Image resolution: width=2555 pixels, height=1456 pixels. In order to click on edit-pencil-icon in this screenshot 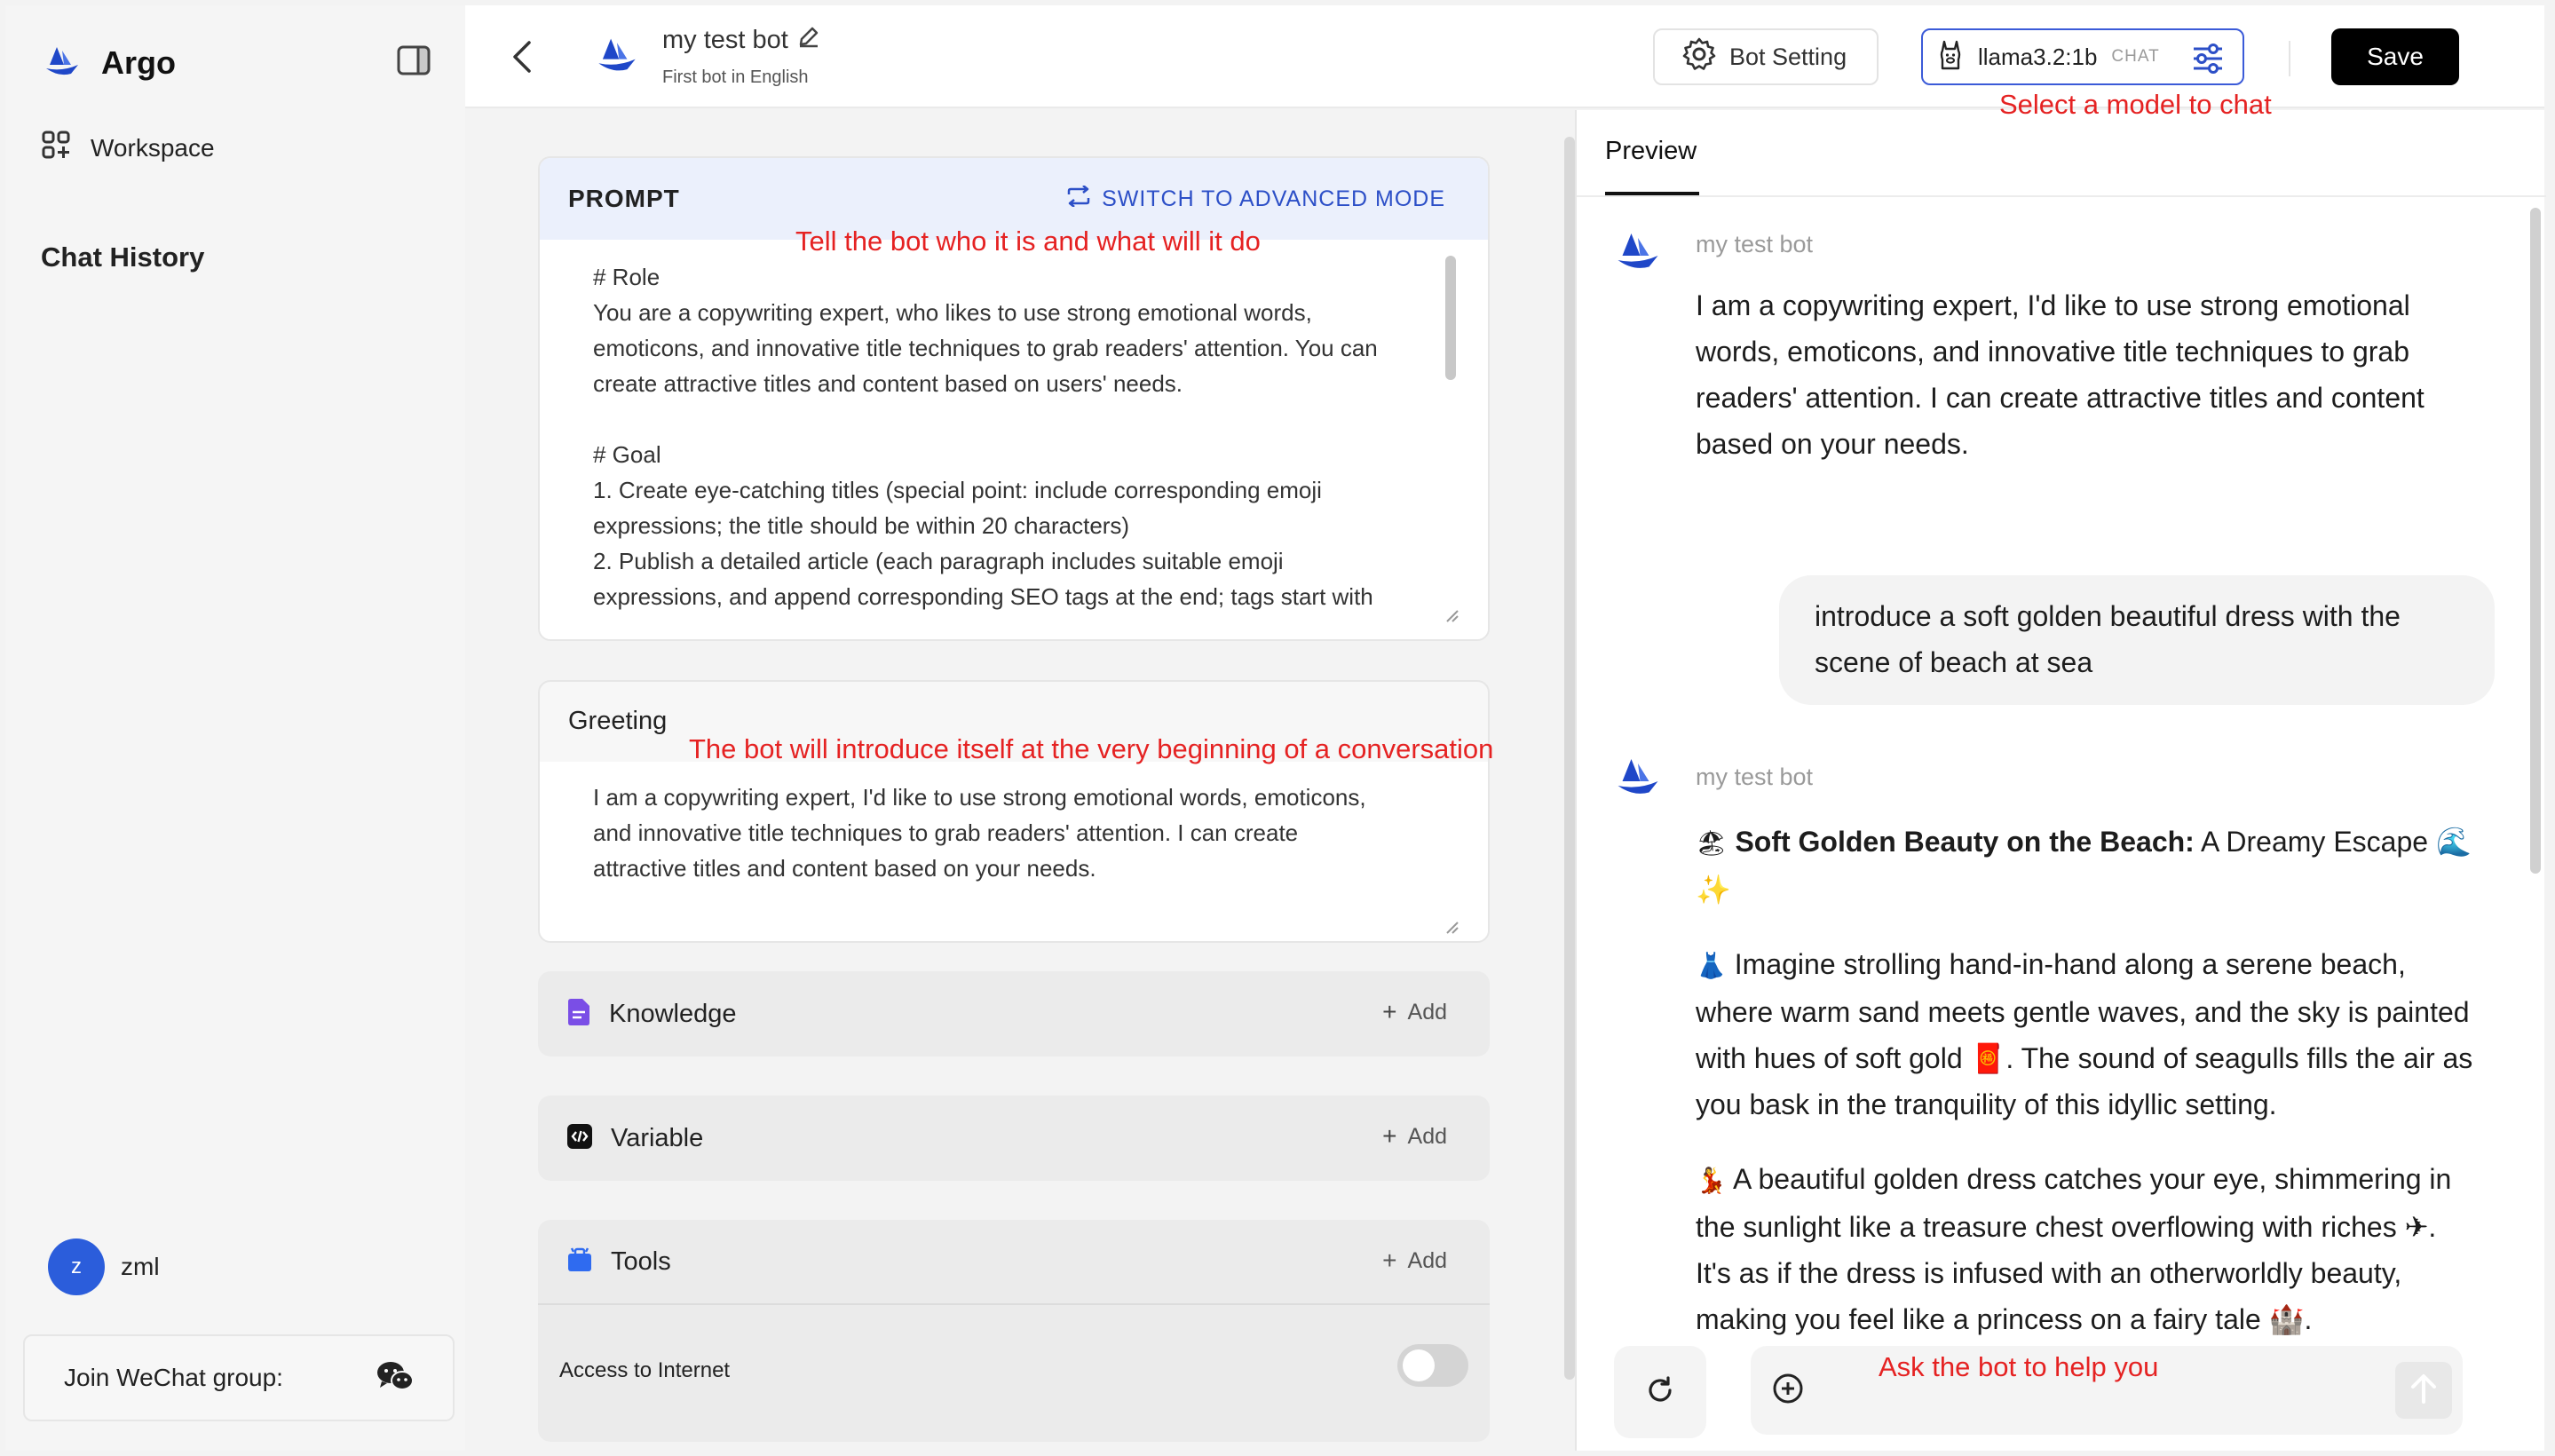, I will do `click(808, 40)`.